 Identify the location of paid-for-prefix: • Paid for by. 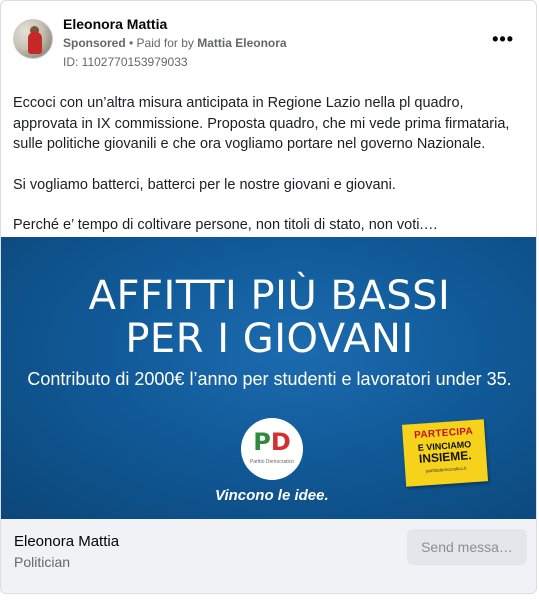
(161, 43).